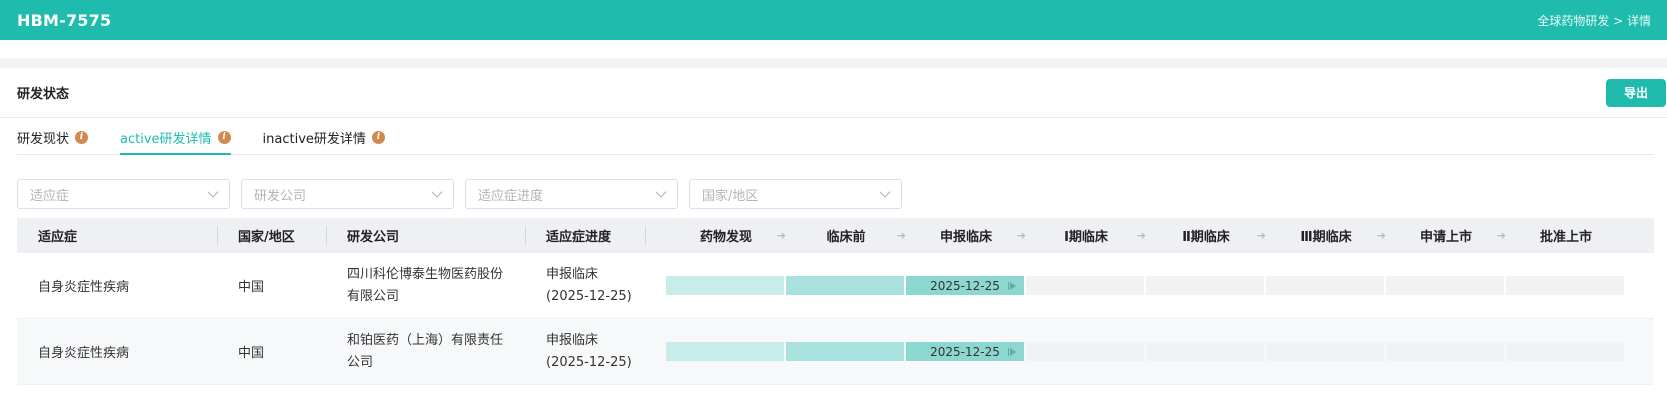 The height and width of the screenshot is (398, 1667). I want to click on filter-bar: 适应症 研发公司 适应症进度 国家/地区, so click(459, 194).